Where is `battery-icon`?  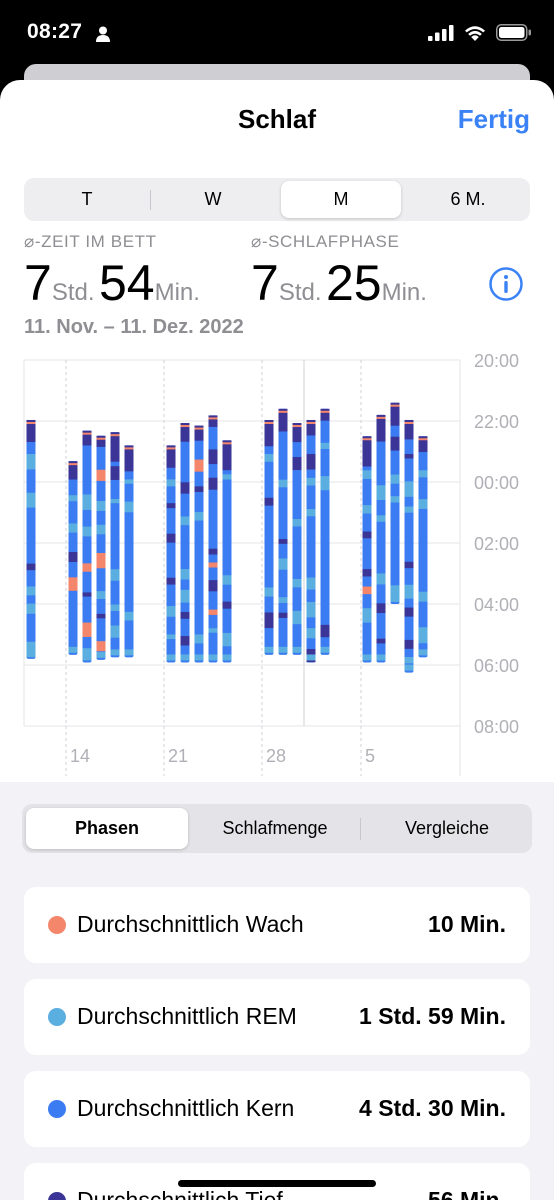 battery-icon is located at coordinates (513, 32).